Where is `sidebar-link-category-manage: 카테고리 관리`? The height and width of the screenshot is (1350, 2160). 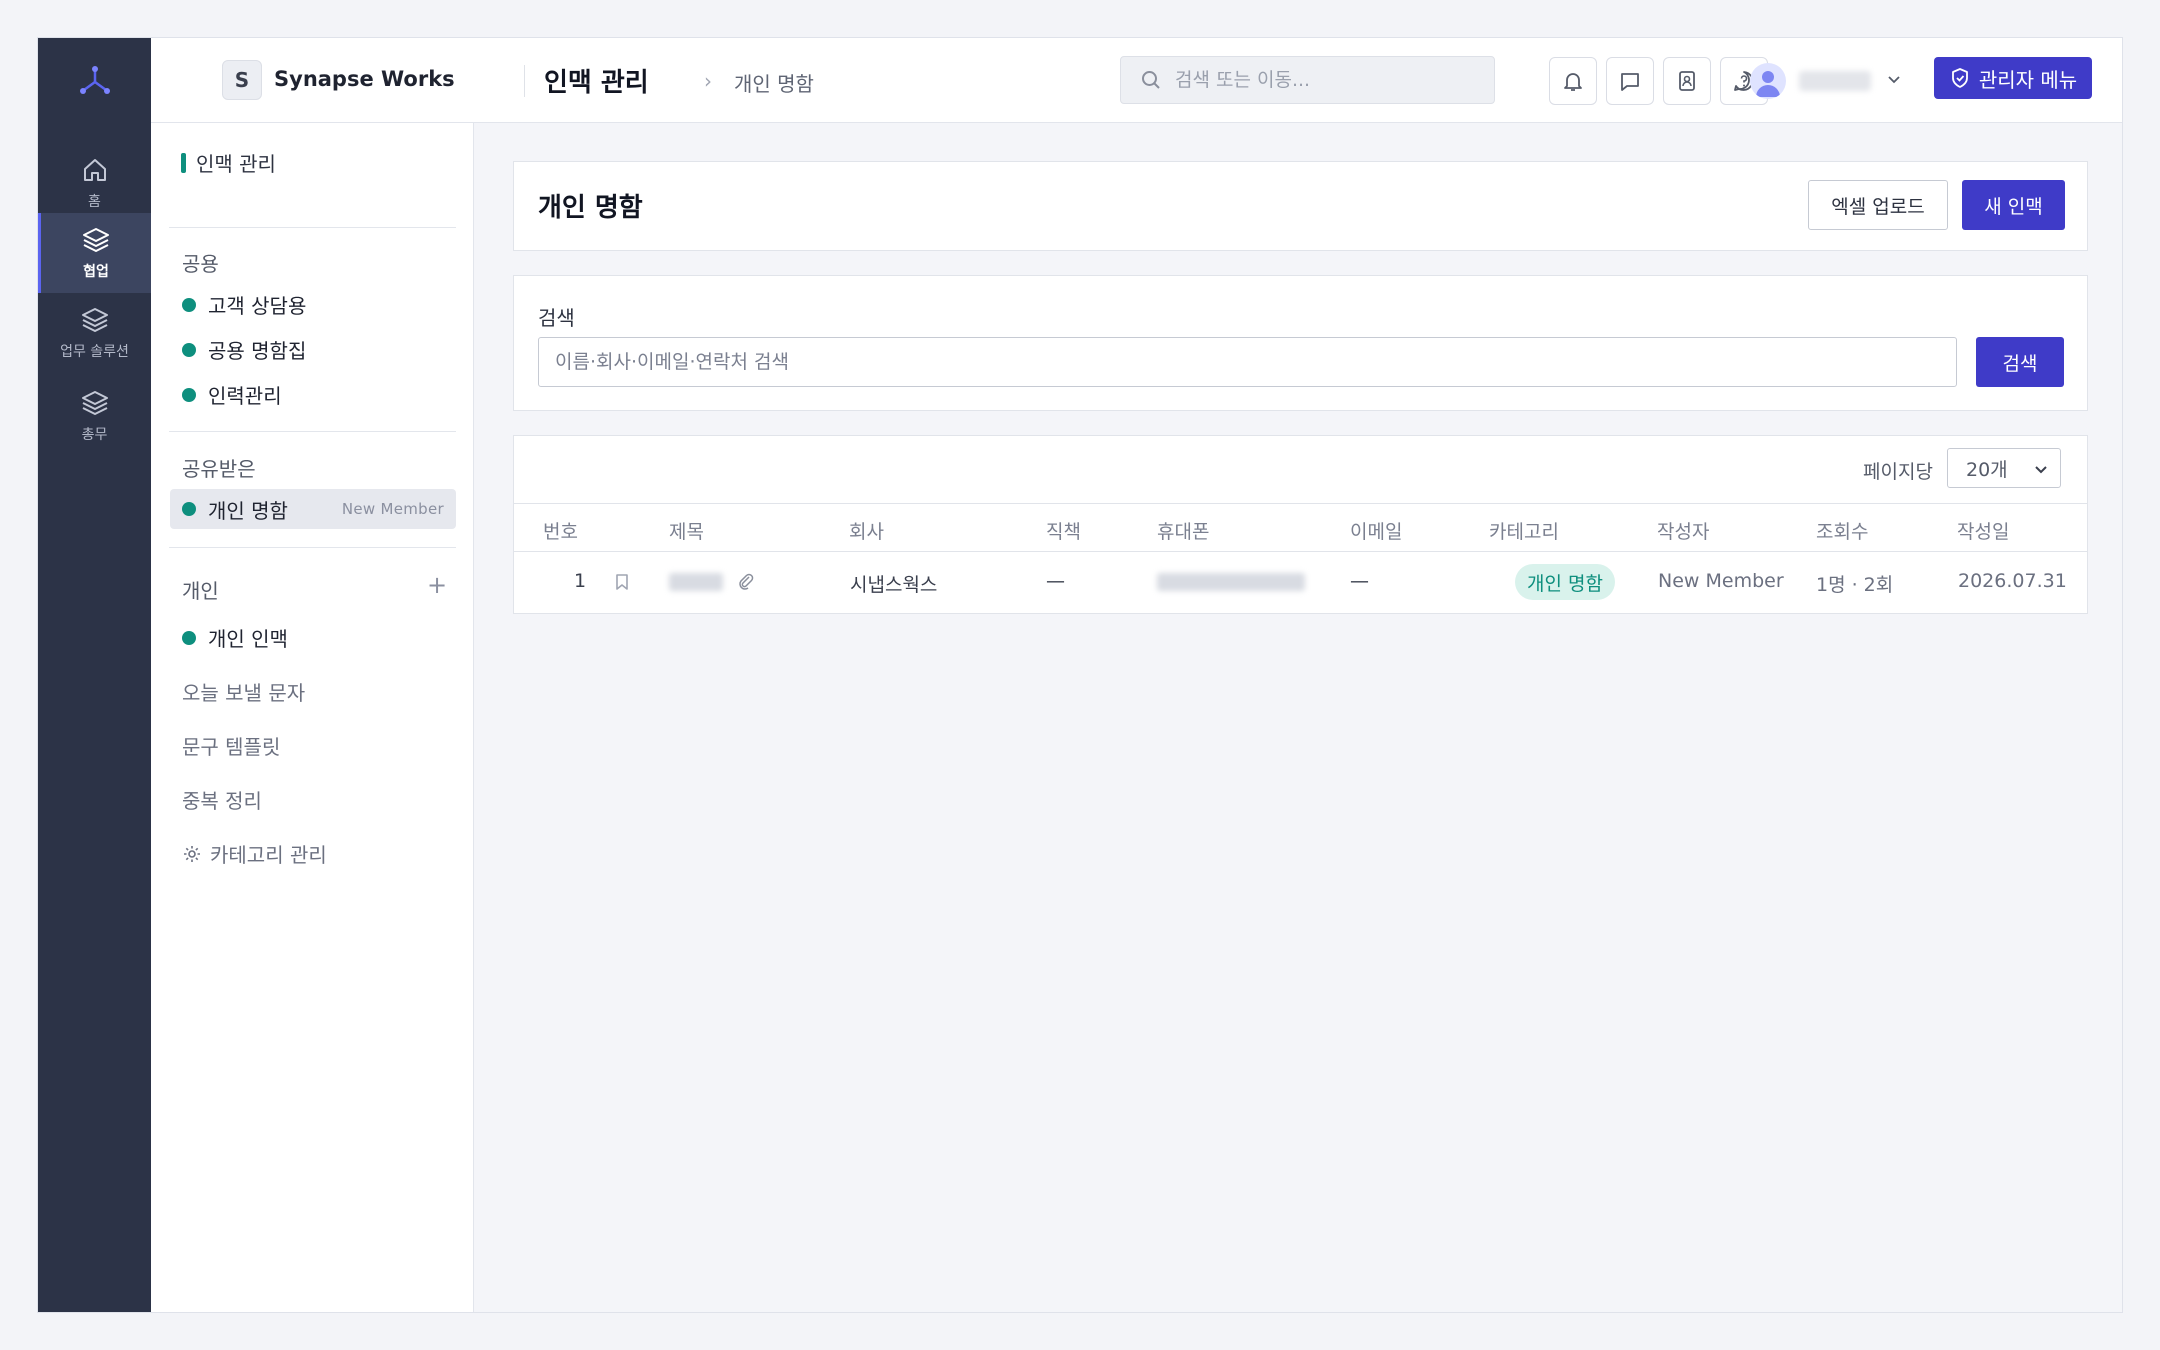 sidebar-link-category-manage: 카테고리 관리 is located at coordinates (254, 853).